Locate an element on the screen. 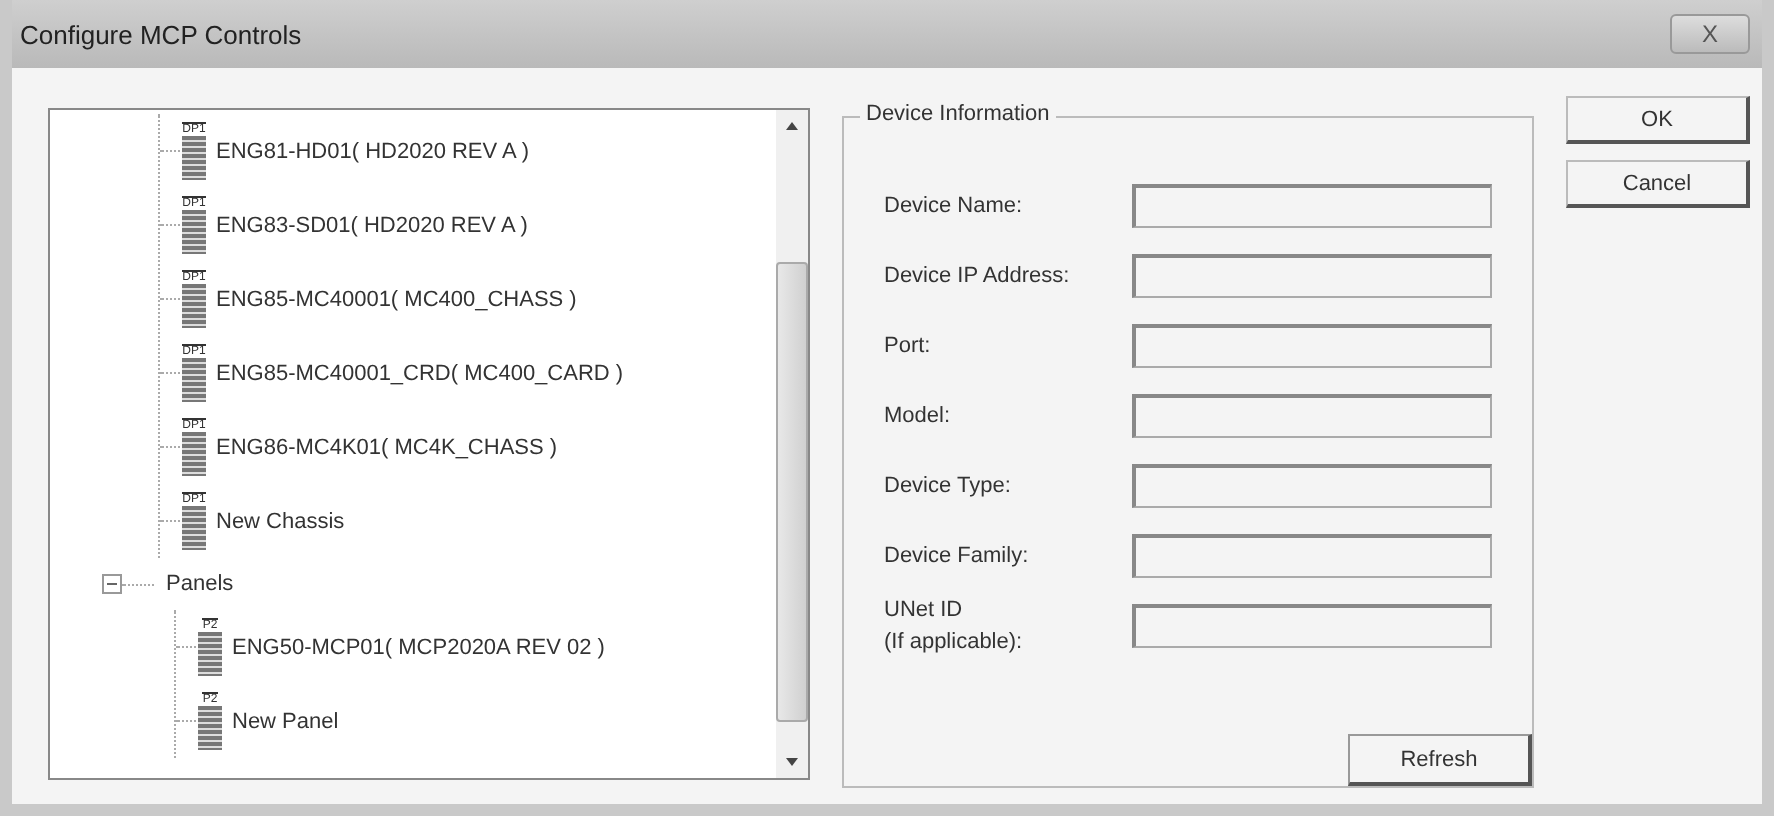  field-label: Port: is located at coordinates (908, 346).